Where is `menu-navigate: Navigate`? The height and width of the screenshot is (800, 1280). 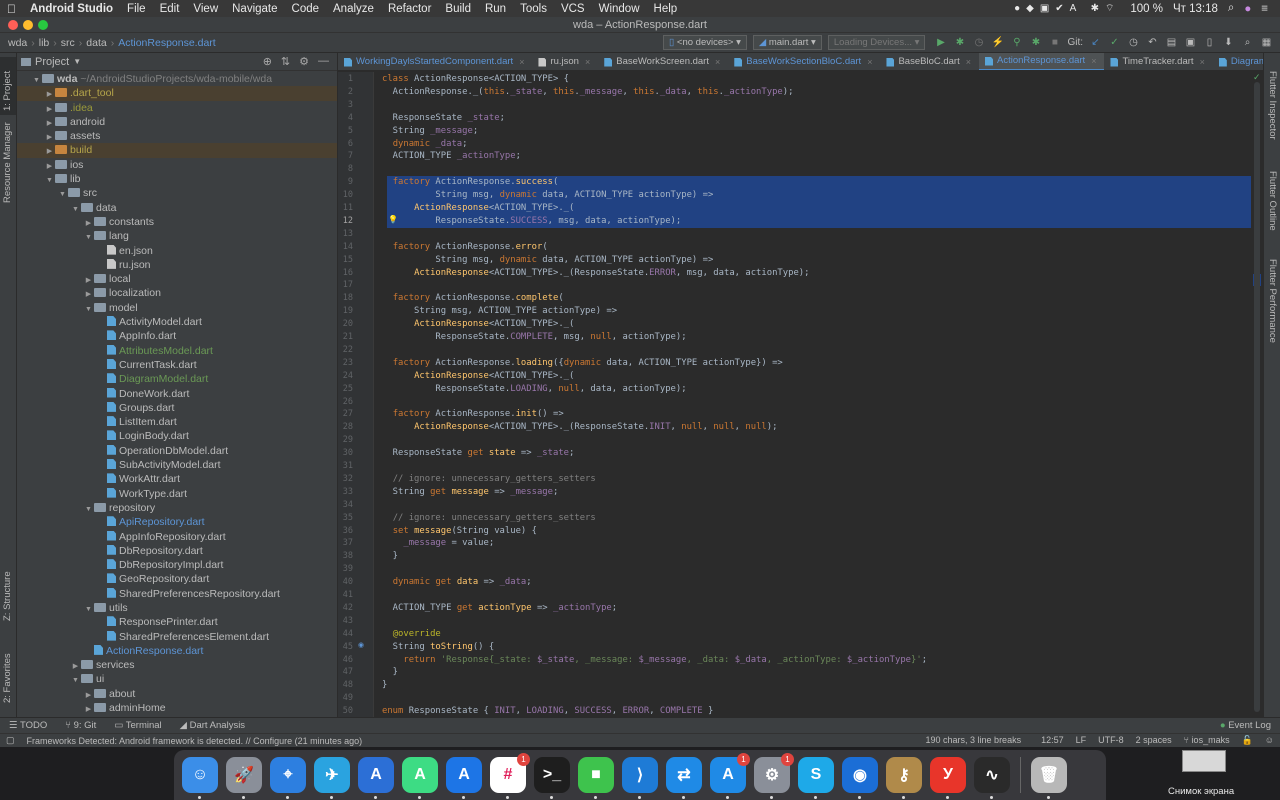 menu-navigate: Navigate is located at coordinates (254, 9).